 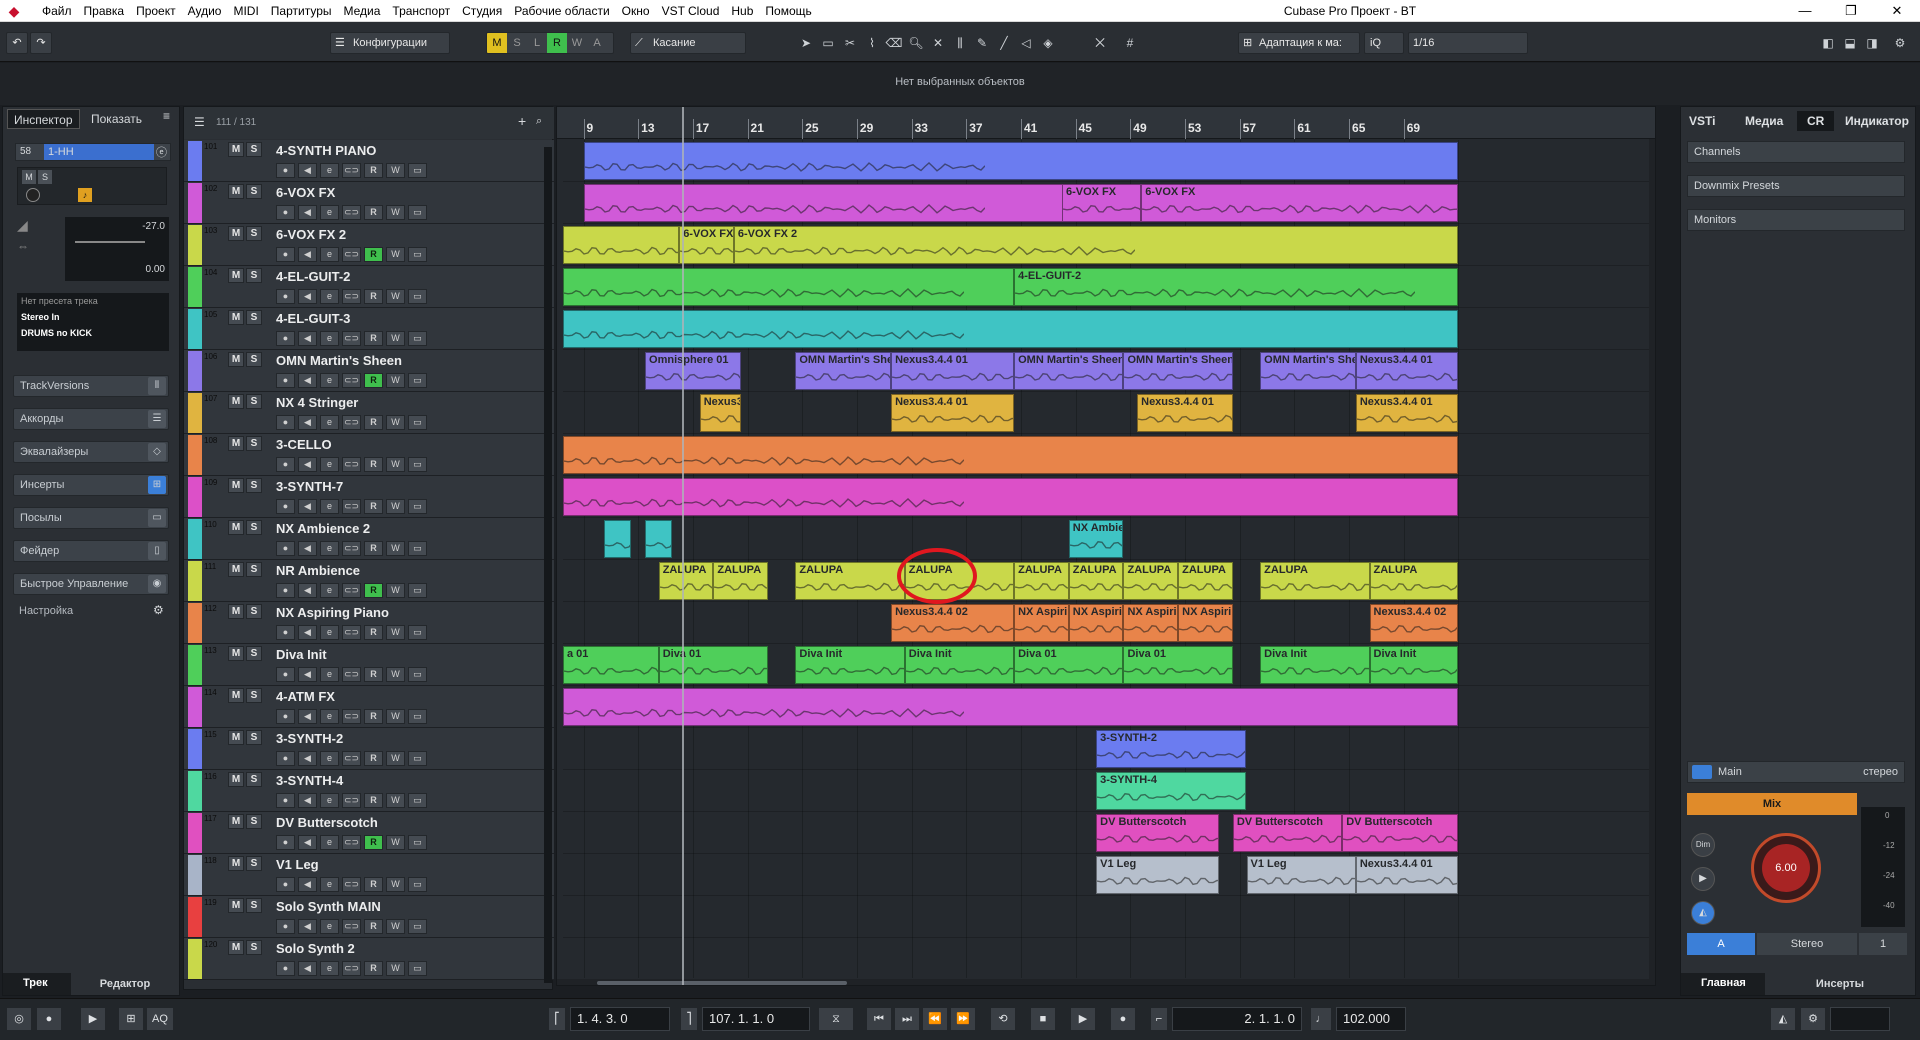 What do you see at coordinates (1083, 1019) in the screenshot?
I see `play-icon: ▶` at bounding box center [1083, 1019].